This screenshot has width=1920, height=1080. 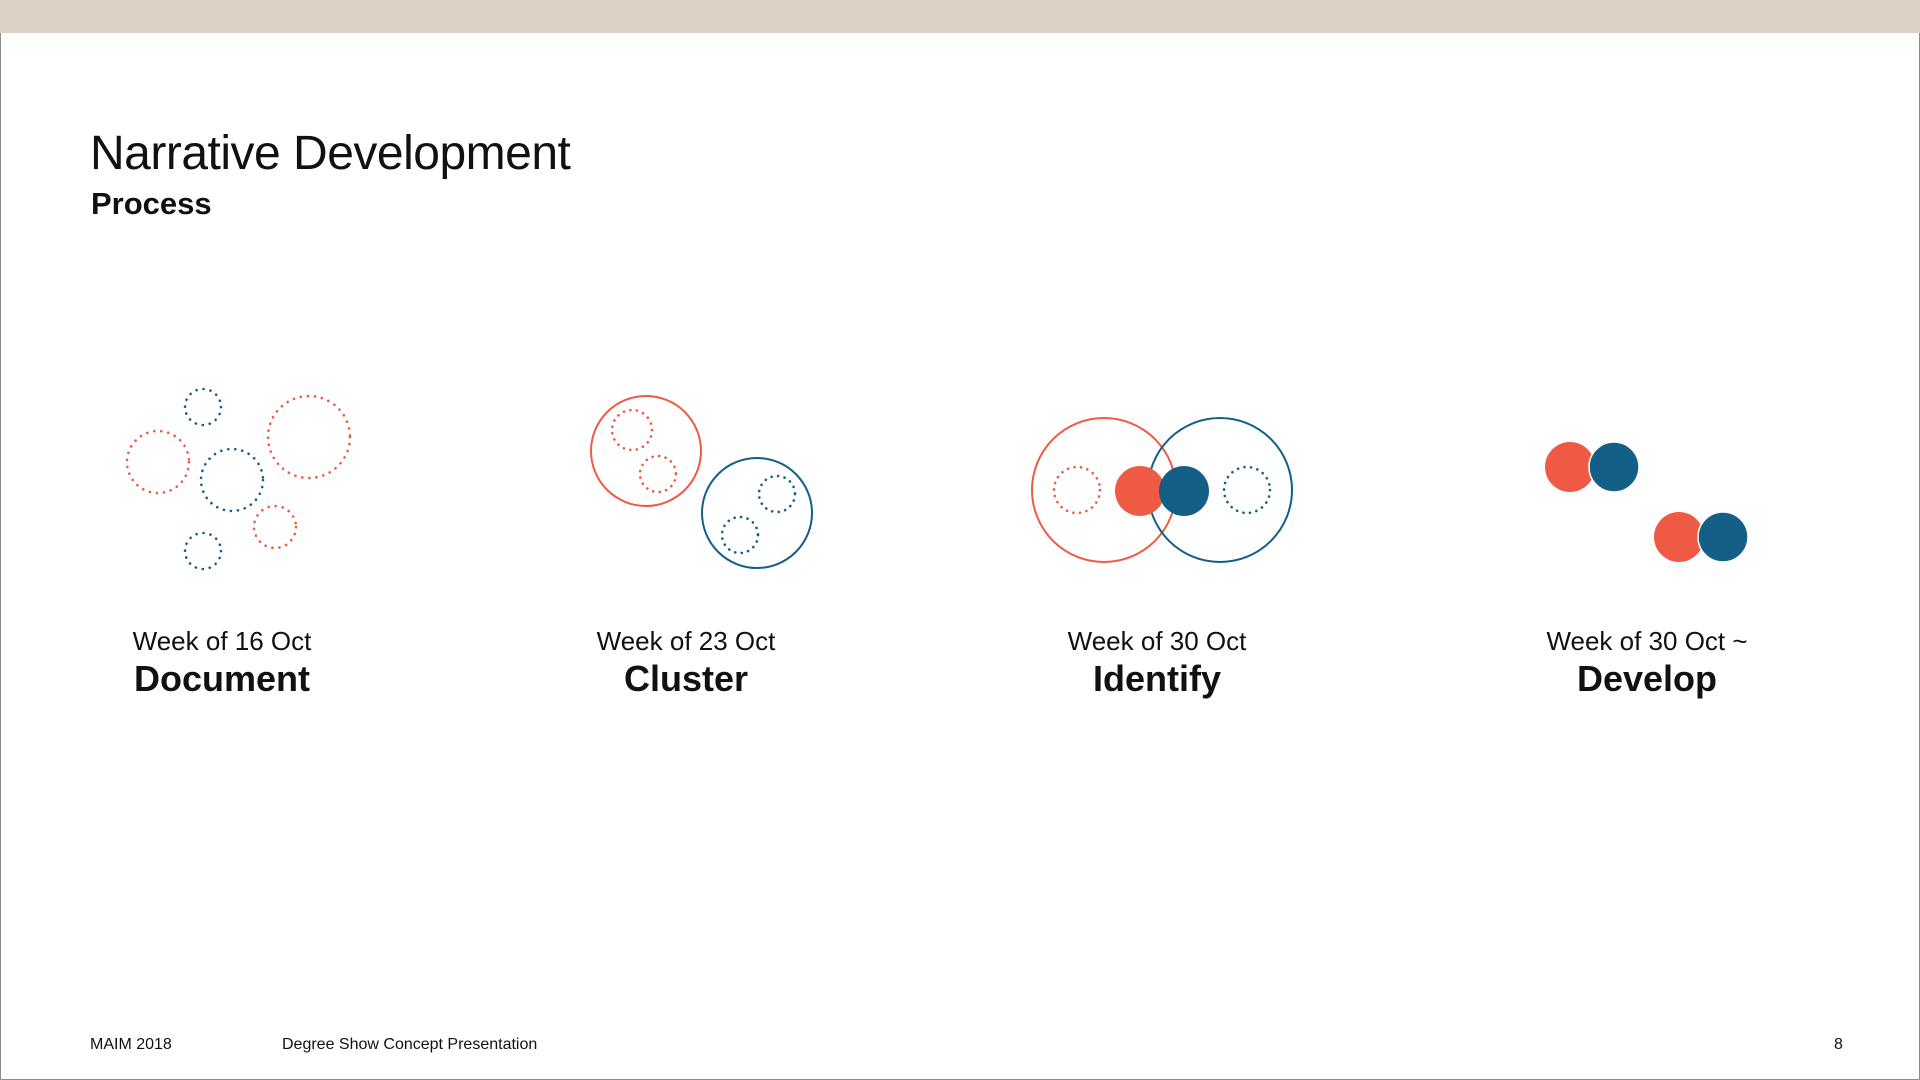 I want to click on document-illustration, so click(x=238, y=479).